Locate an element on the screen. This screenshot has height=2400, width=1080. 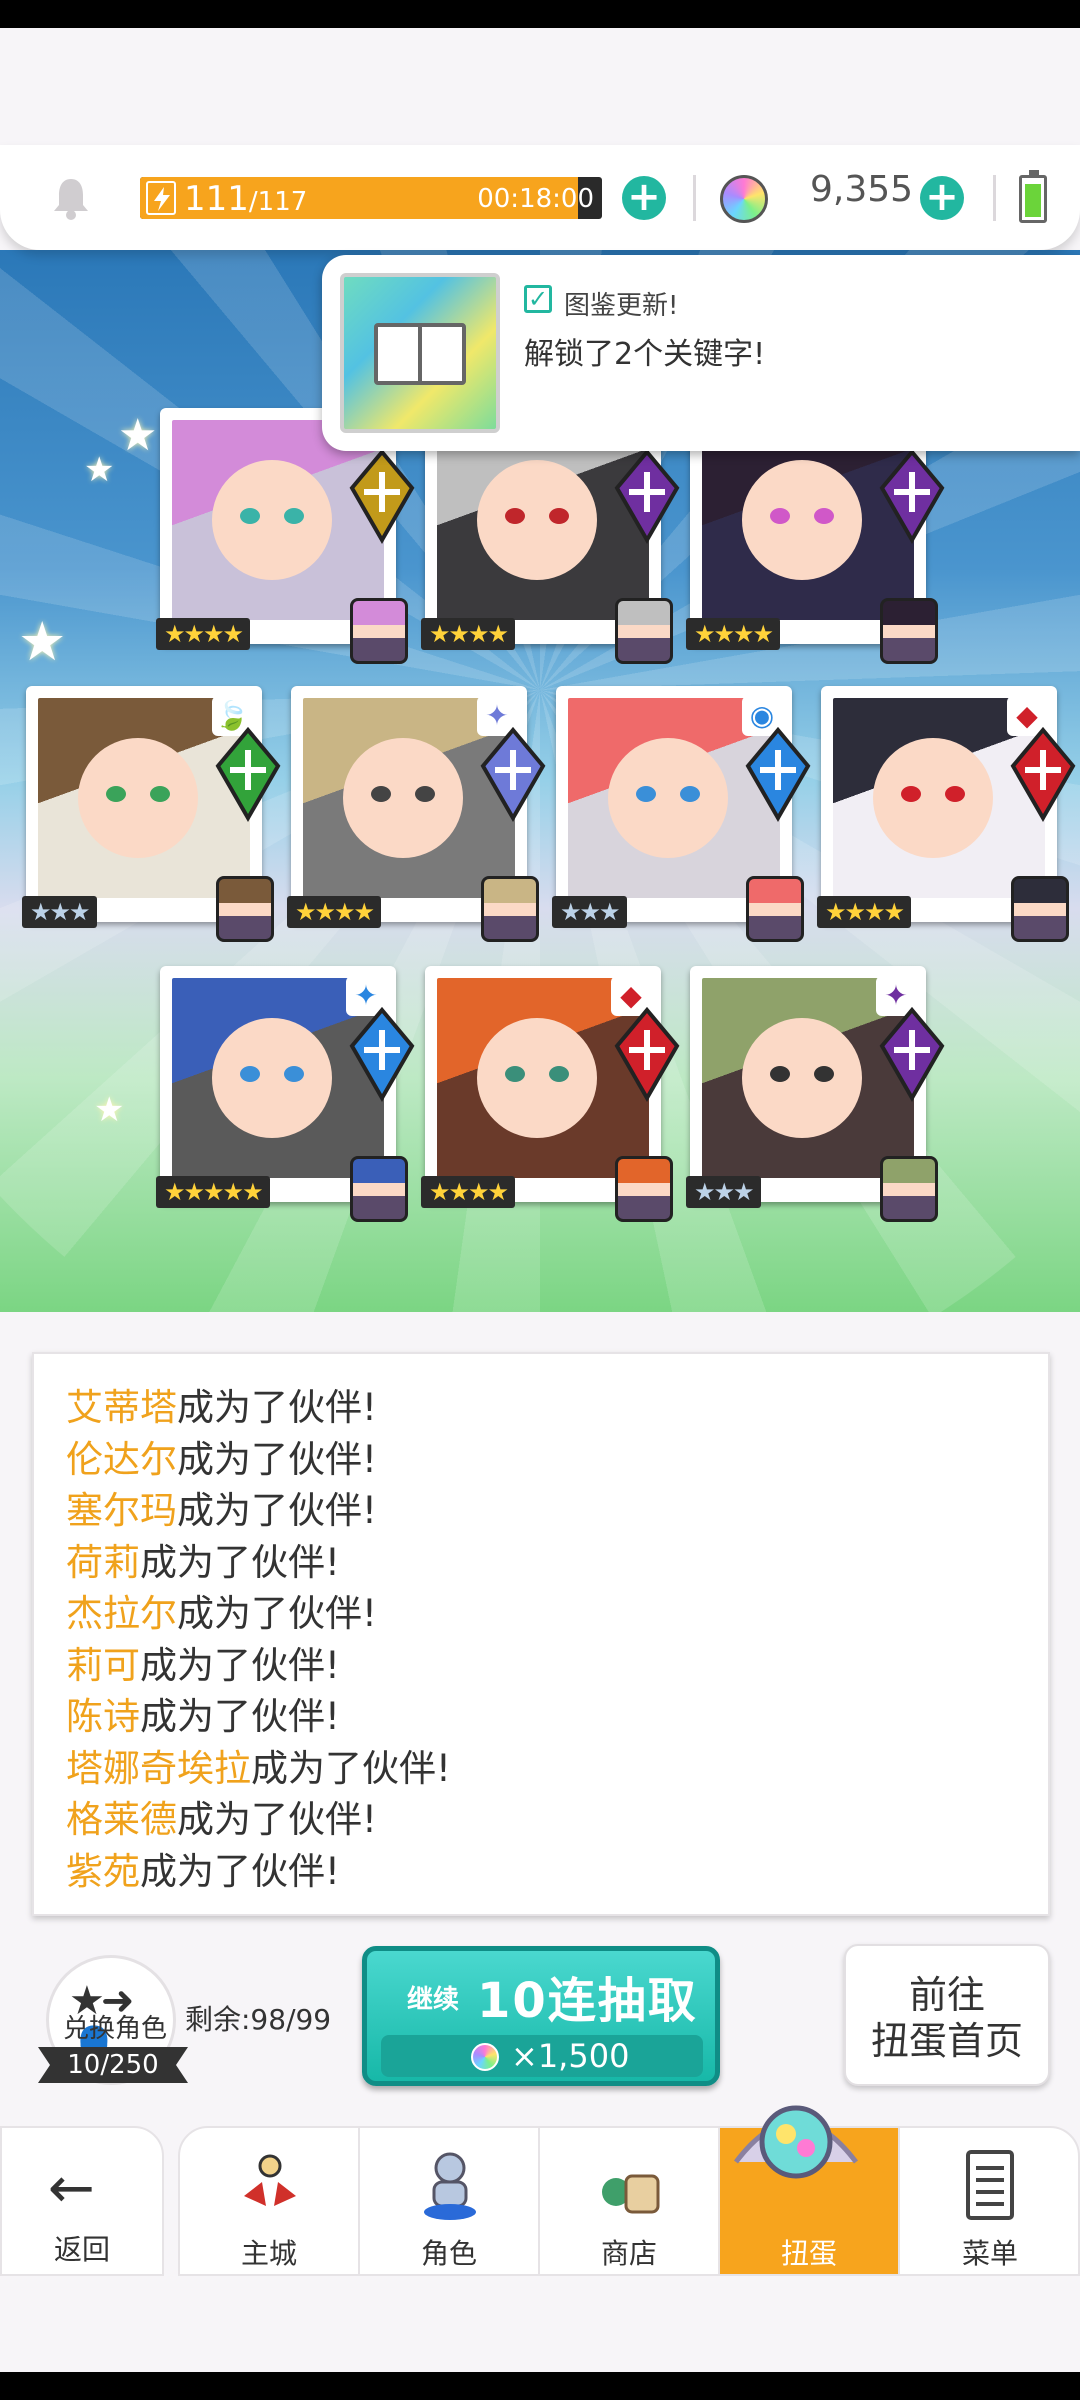
encyclopedia-icon is located at coordinates (420, 353).